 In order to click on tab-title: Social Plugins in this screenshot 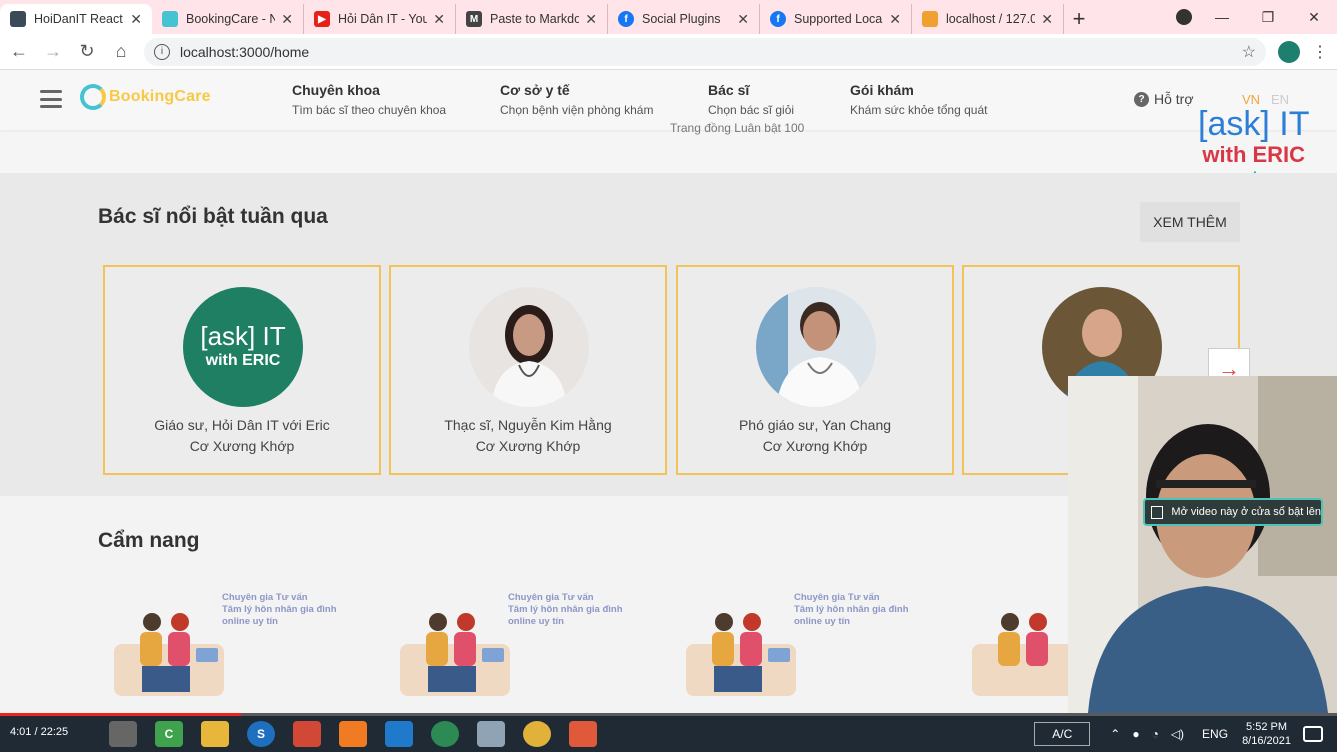, I will do `click(681, 19)`.